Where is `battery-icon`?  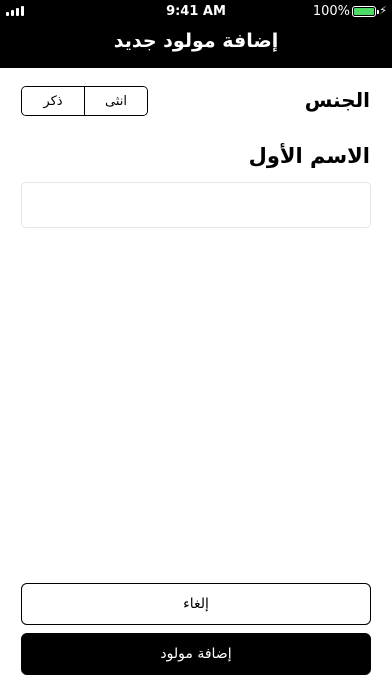 battery-icon is located at coordinates (365, 11).